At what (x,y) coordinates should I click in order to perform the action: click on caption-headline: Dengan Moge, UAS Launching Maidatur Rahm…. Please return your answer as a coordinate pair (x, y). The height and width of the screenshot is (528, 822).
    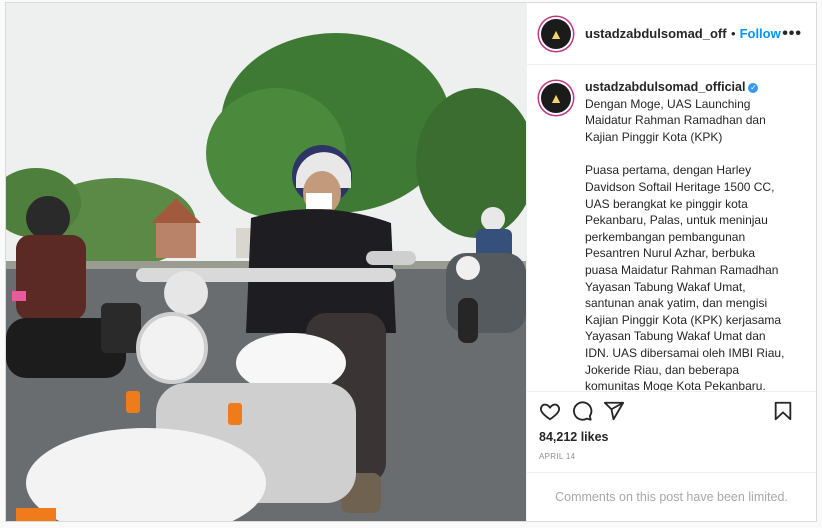
    Looking at the image, I should click on (675, 120).